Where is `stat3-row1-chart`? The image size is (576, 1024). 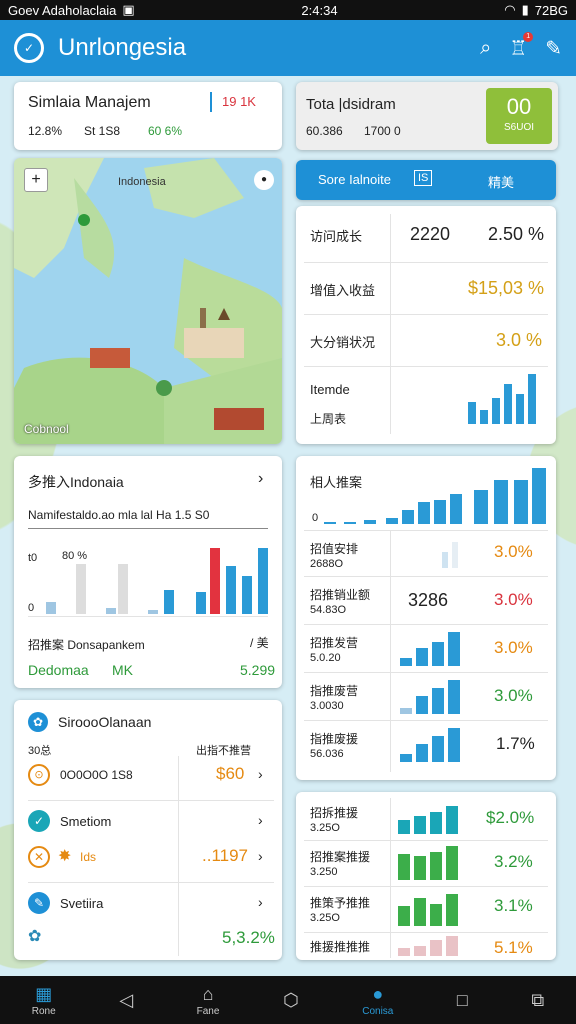 stat3-row1-chart is located at coordinates (430, 820).